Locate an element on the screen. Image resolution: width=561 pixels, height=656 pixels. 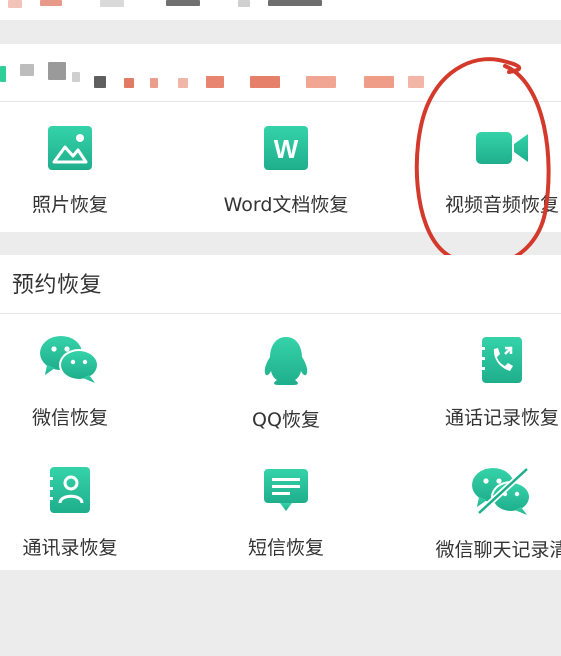
feature-label: 微信聊天记录清 is located at coordinates (498, 550).